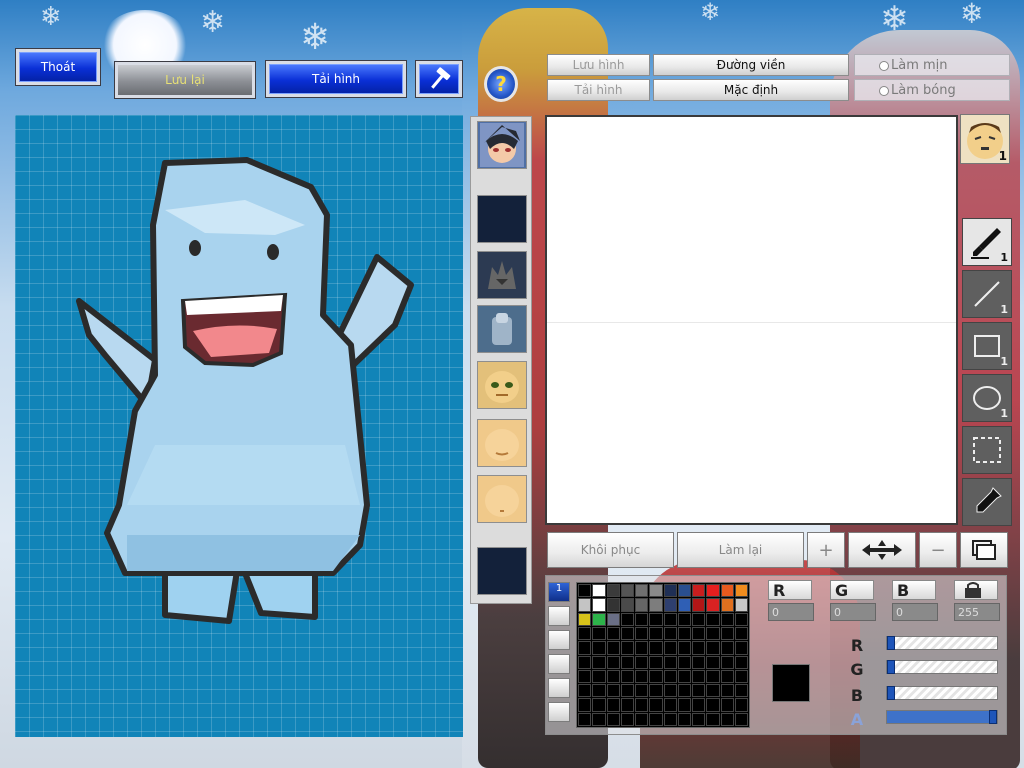  What do you see at coordinates (791, 612) in the screenshot?
I see `red-value-input: 0` at bounding box center [791, 612].